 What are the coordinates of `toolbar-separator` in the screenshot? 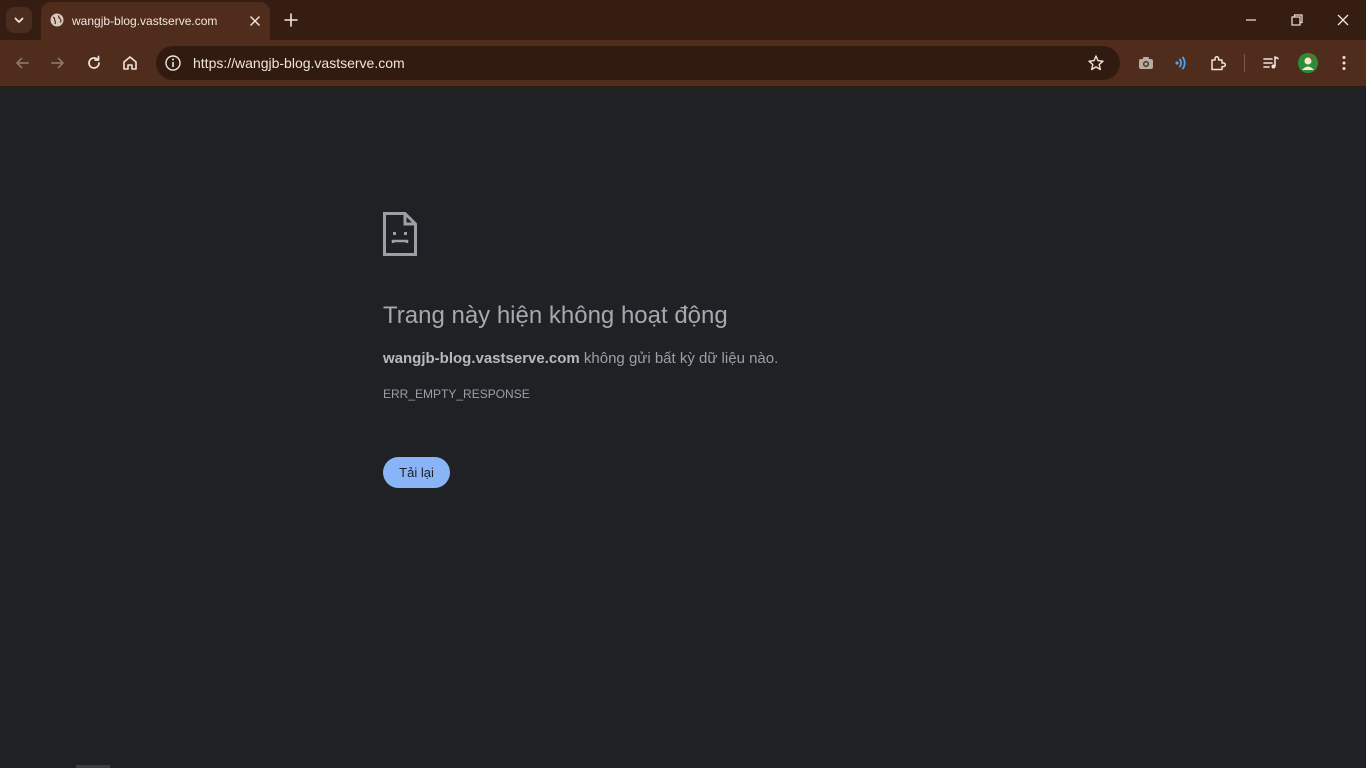 It's located at (1244, 63).